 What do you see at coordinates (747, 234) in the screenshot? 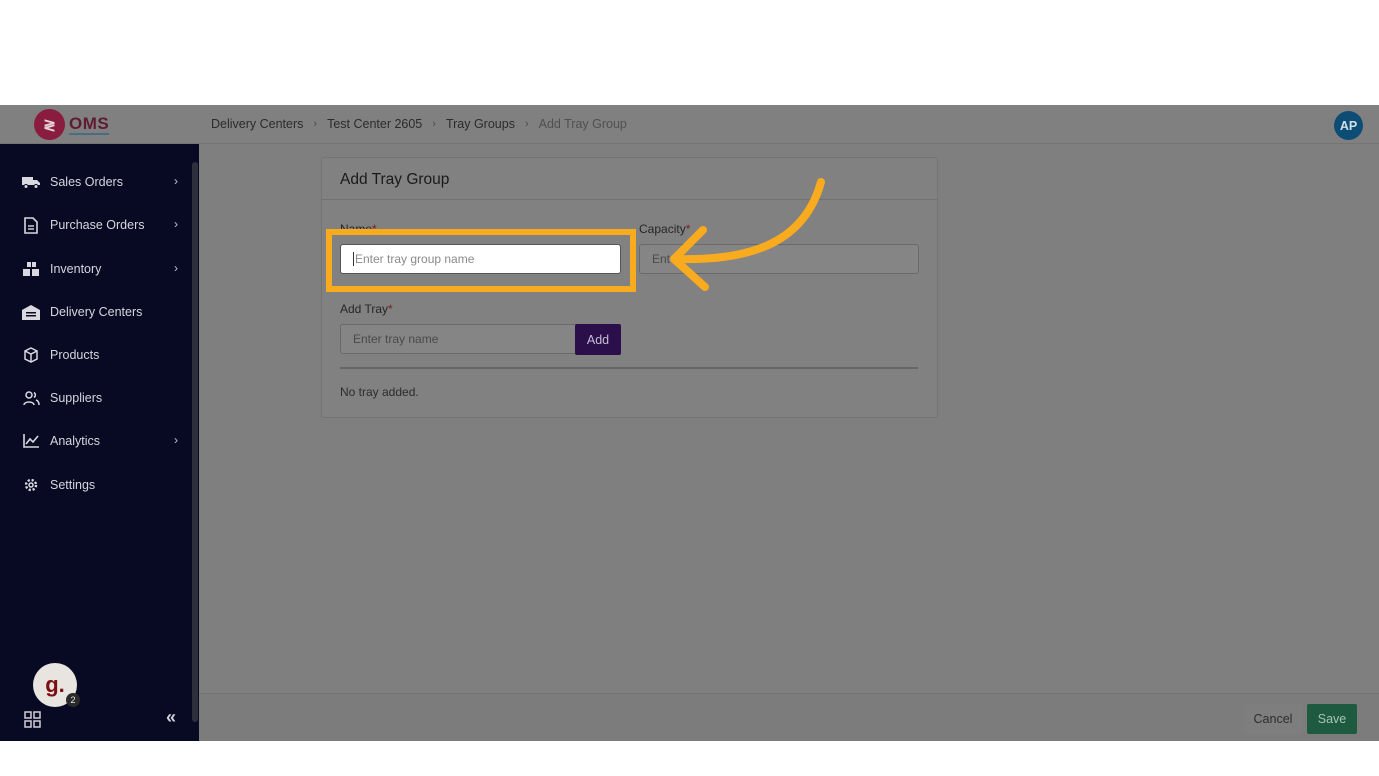
I see `pointer-arrow-icon` at bounding box center [747, 234].